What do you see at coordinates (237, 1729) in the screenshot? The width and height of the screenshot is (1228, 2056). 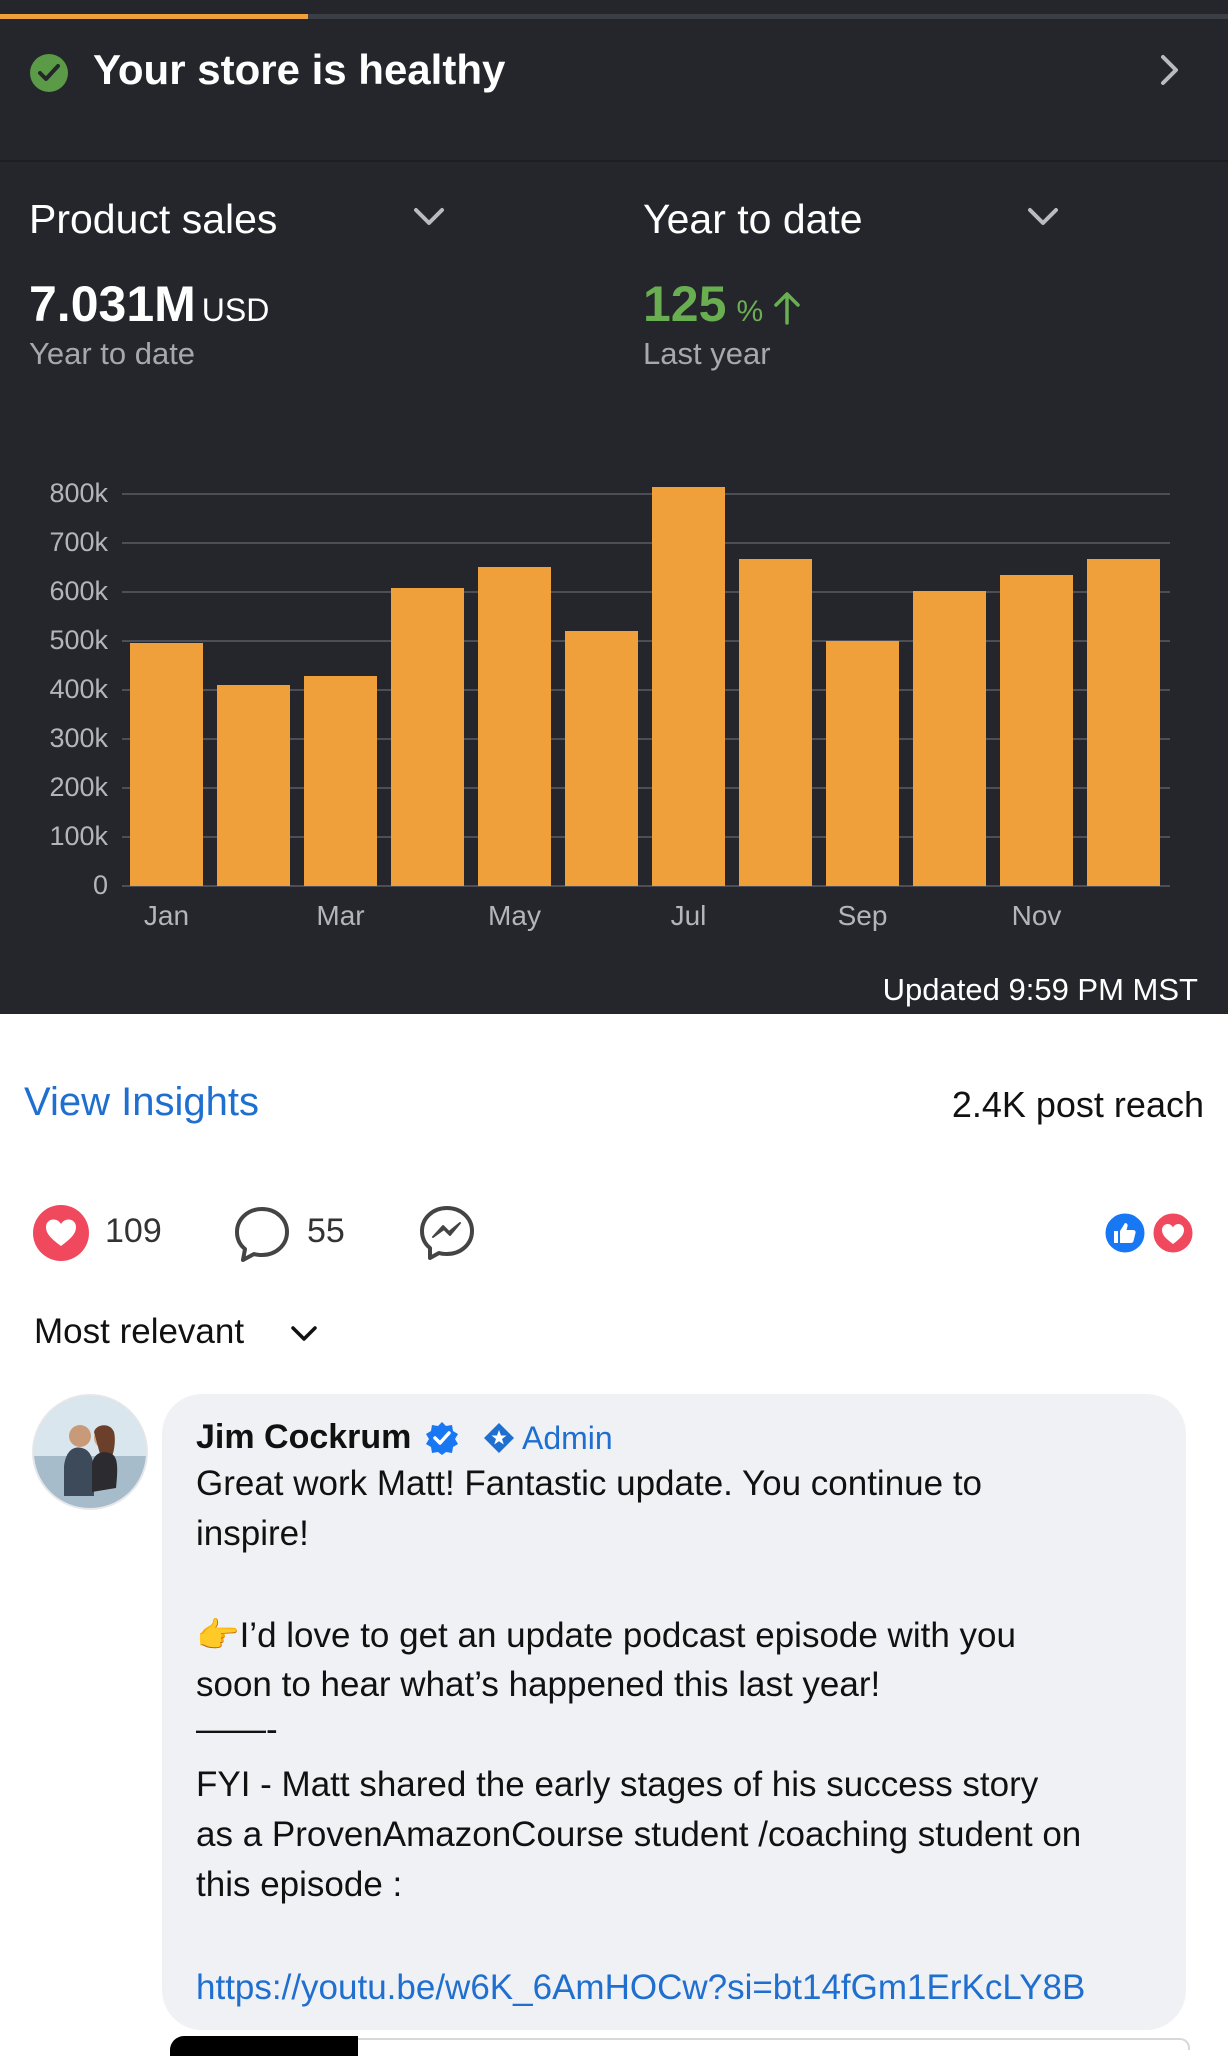 I see `comment-line: ——-` at bounding box center [237, 1729].